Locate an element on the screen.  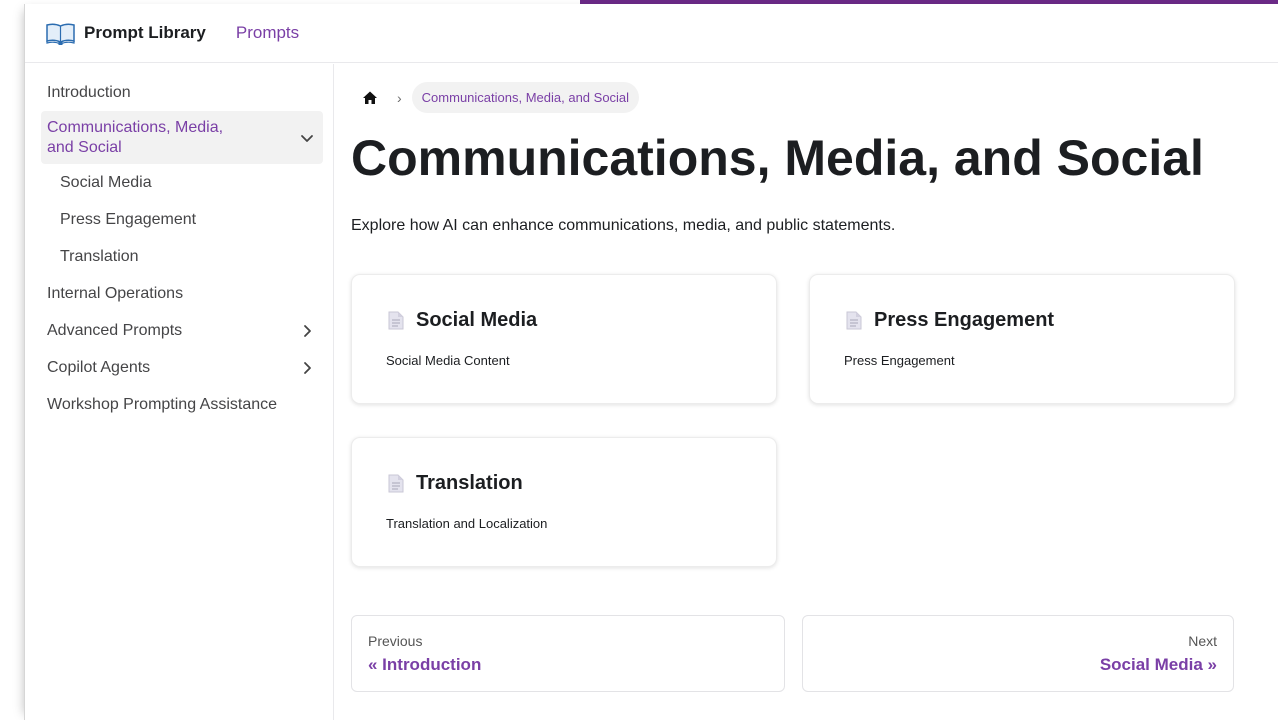
card-title-text: Translation is located at coordinates (469, 483).